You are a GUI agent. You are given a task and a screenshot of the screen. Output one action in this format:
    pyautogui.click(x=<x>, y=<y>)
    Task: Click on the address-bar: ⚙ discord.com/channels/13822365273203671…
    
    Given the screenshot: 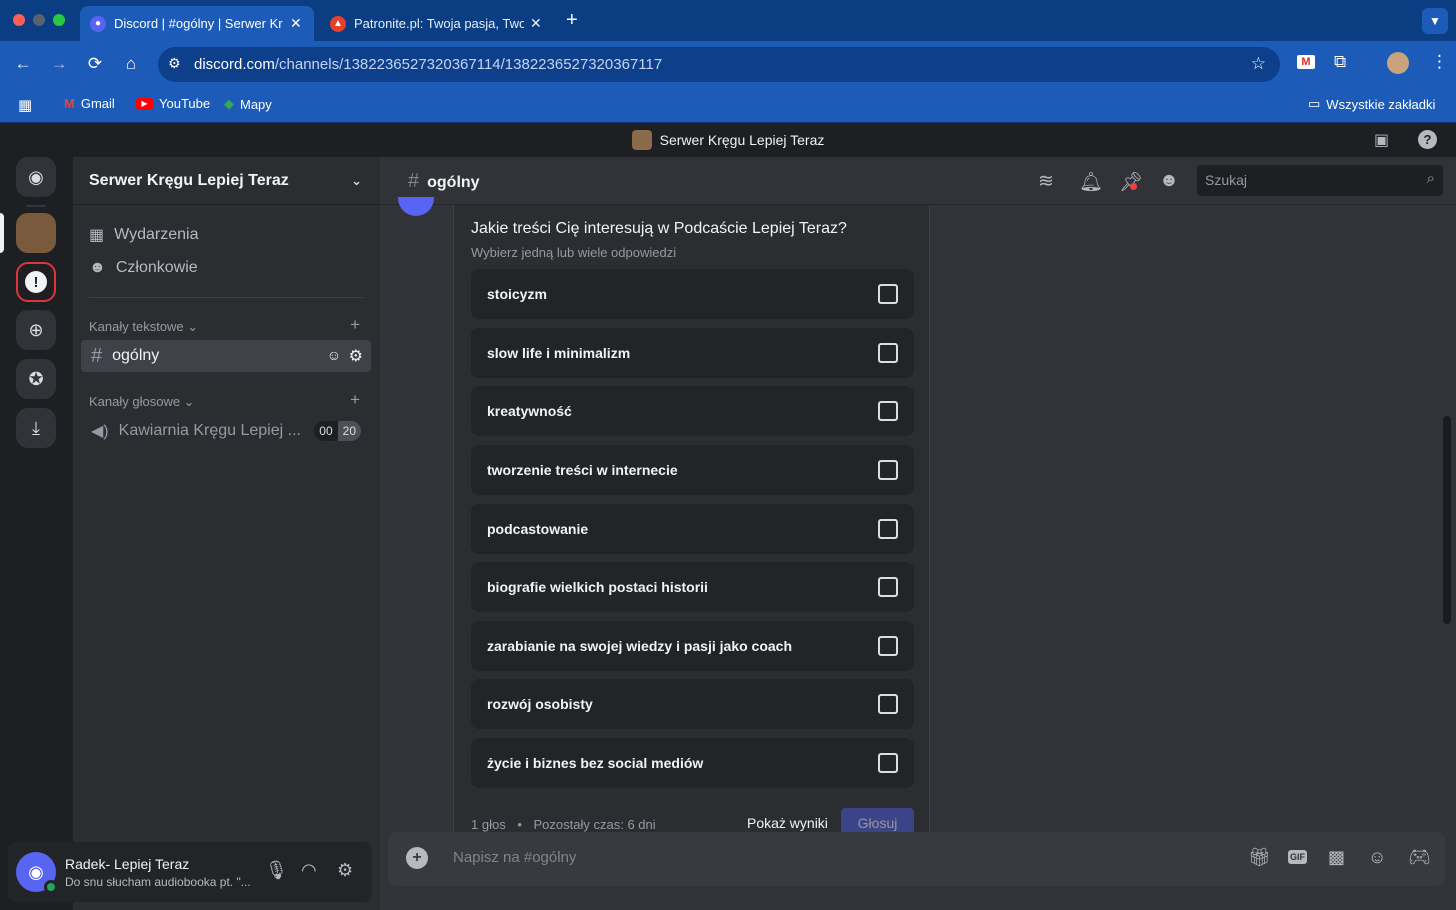 What is the action you would take?
    pyautogui.click(x=719, y=64)
    